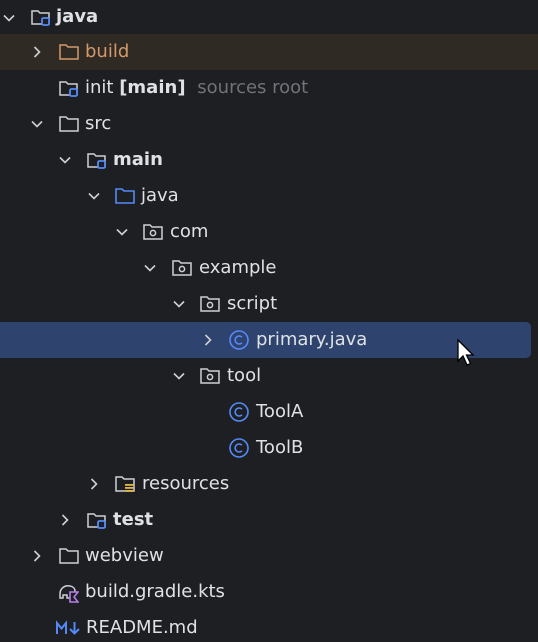  Describe the element at coordinates (269, 124) in the screenshot. I see `tree-item-src: src` at that location.